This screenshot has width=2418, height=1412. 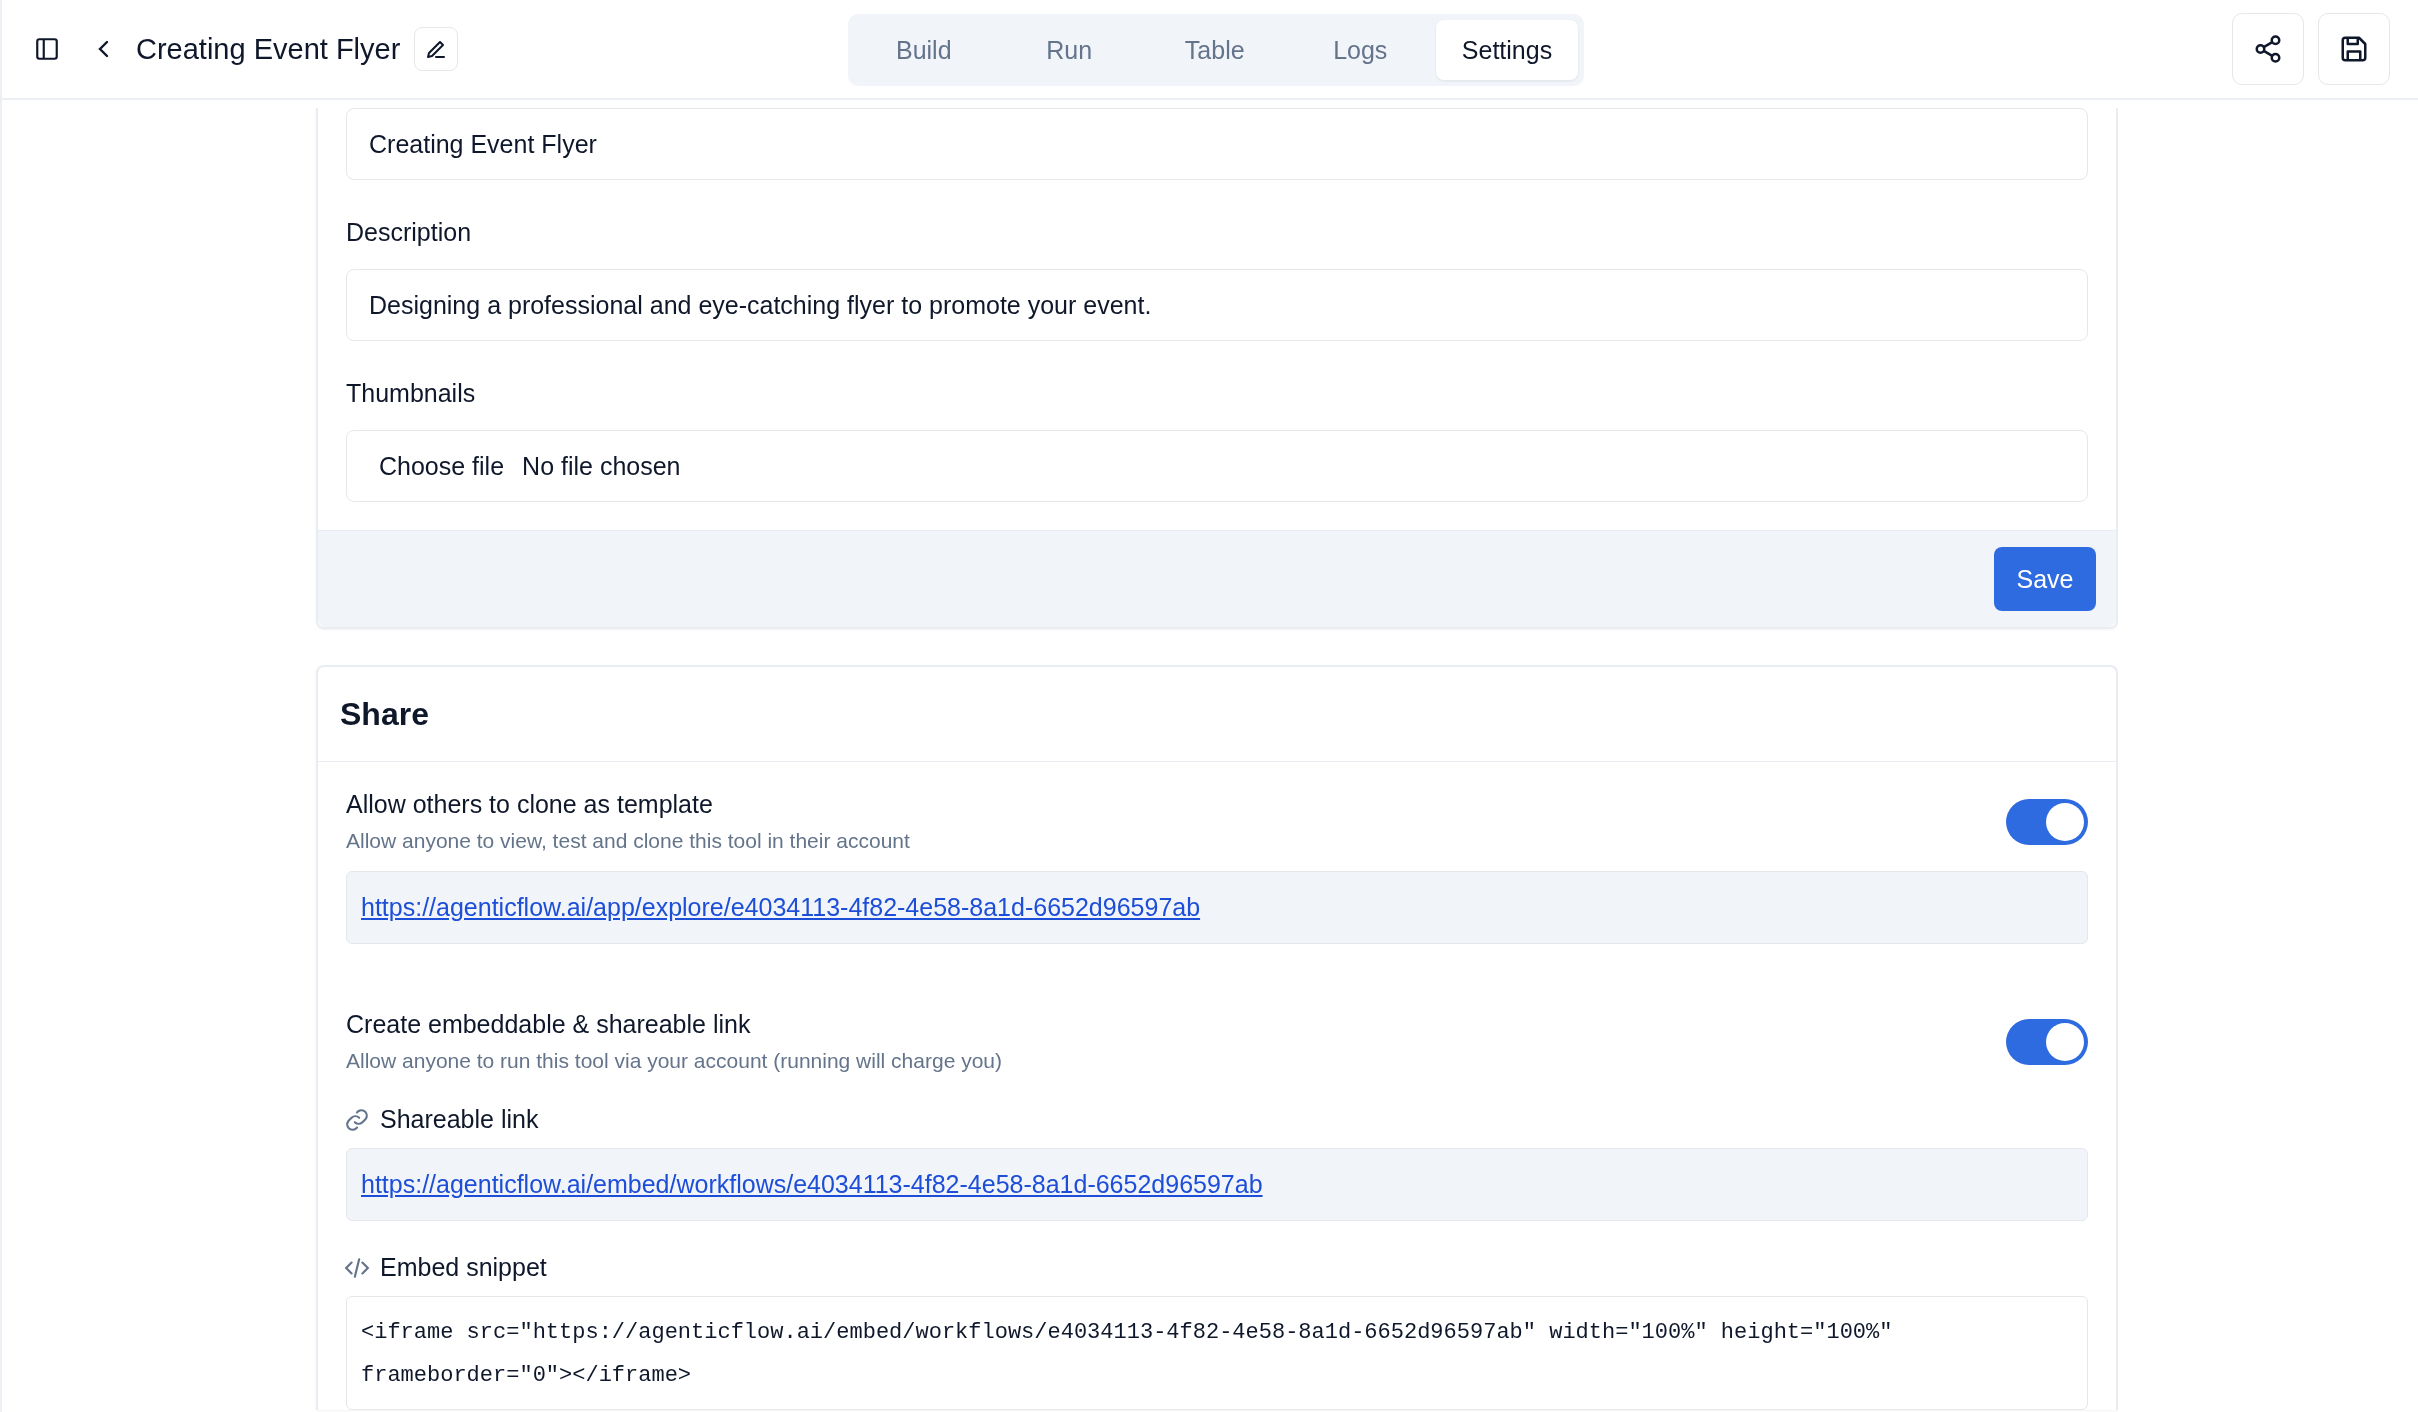 What do you see at coordinates (357, 1119) in the screenshot?
I see `link-icon` at bounding box center [357, 1119].